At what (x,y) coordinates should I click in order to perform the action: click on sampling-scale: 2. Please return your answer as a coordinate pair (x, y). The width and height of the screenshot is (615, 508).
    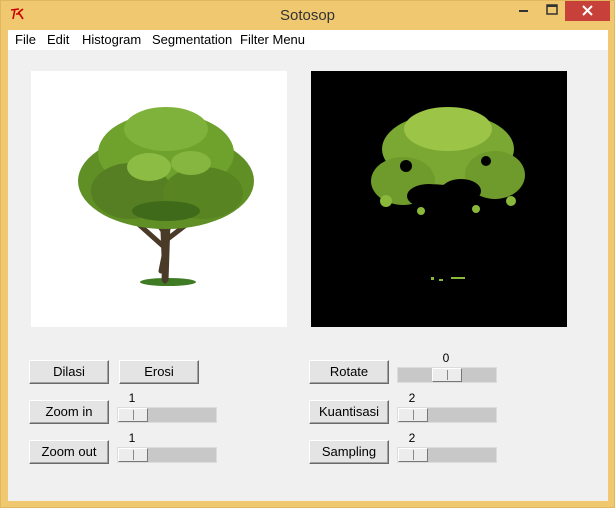
    Looking at the image, I should click on (447, 448).